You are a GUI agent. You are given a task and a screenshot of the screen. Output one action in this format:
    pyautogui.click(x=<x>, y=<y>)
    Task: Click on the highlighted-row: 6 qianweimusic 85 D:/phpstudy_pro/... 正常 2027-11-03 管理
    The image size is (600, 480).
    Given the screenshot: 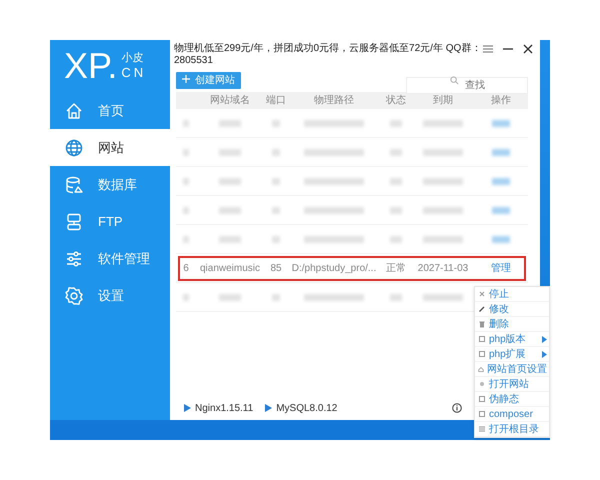 What is the action you would take?
    pyautogui.click(x=352, y=268)
    